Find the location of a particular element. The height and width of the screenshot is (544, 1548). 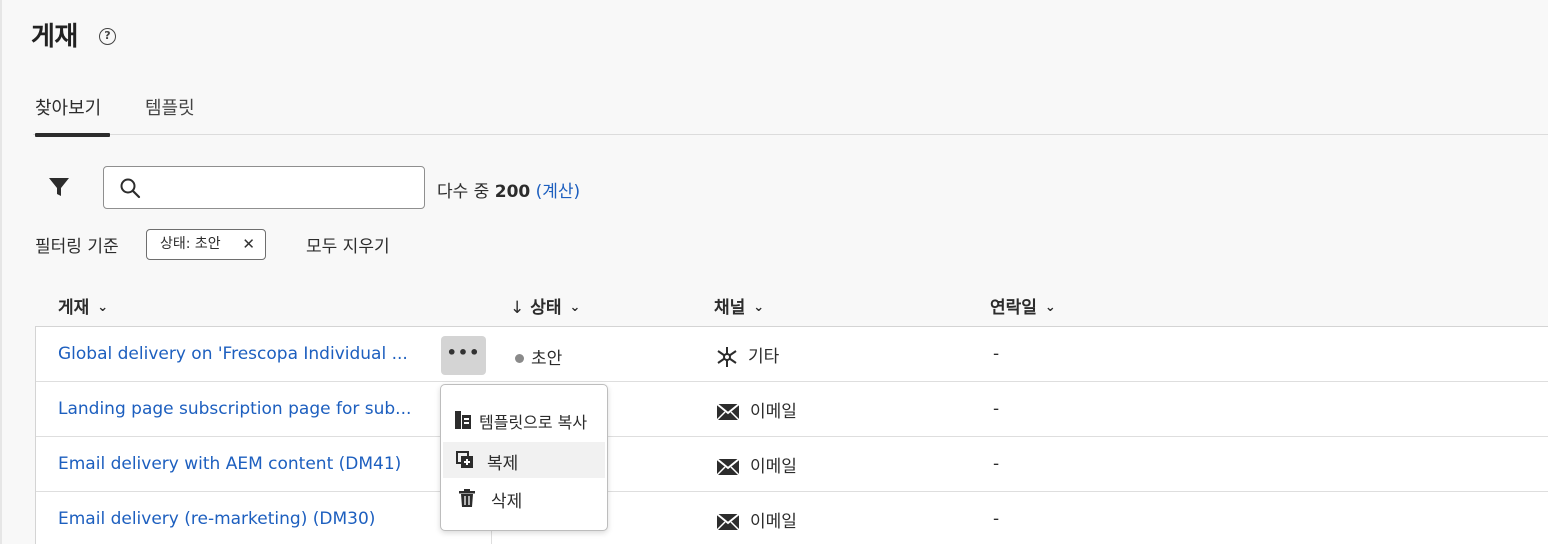

column-label: 상태 is located at coordinates (546, 308).